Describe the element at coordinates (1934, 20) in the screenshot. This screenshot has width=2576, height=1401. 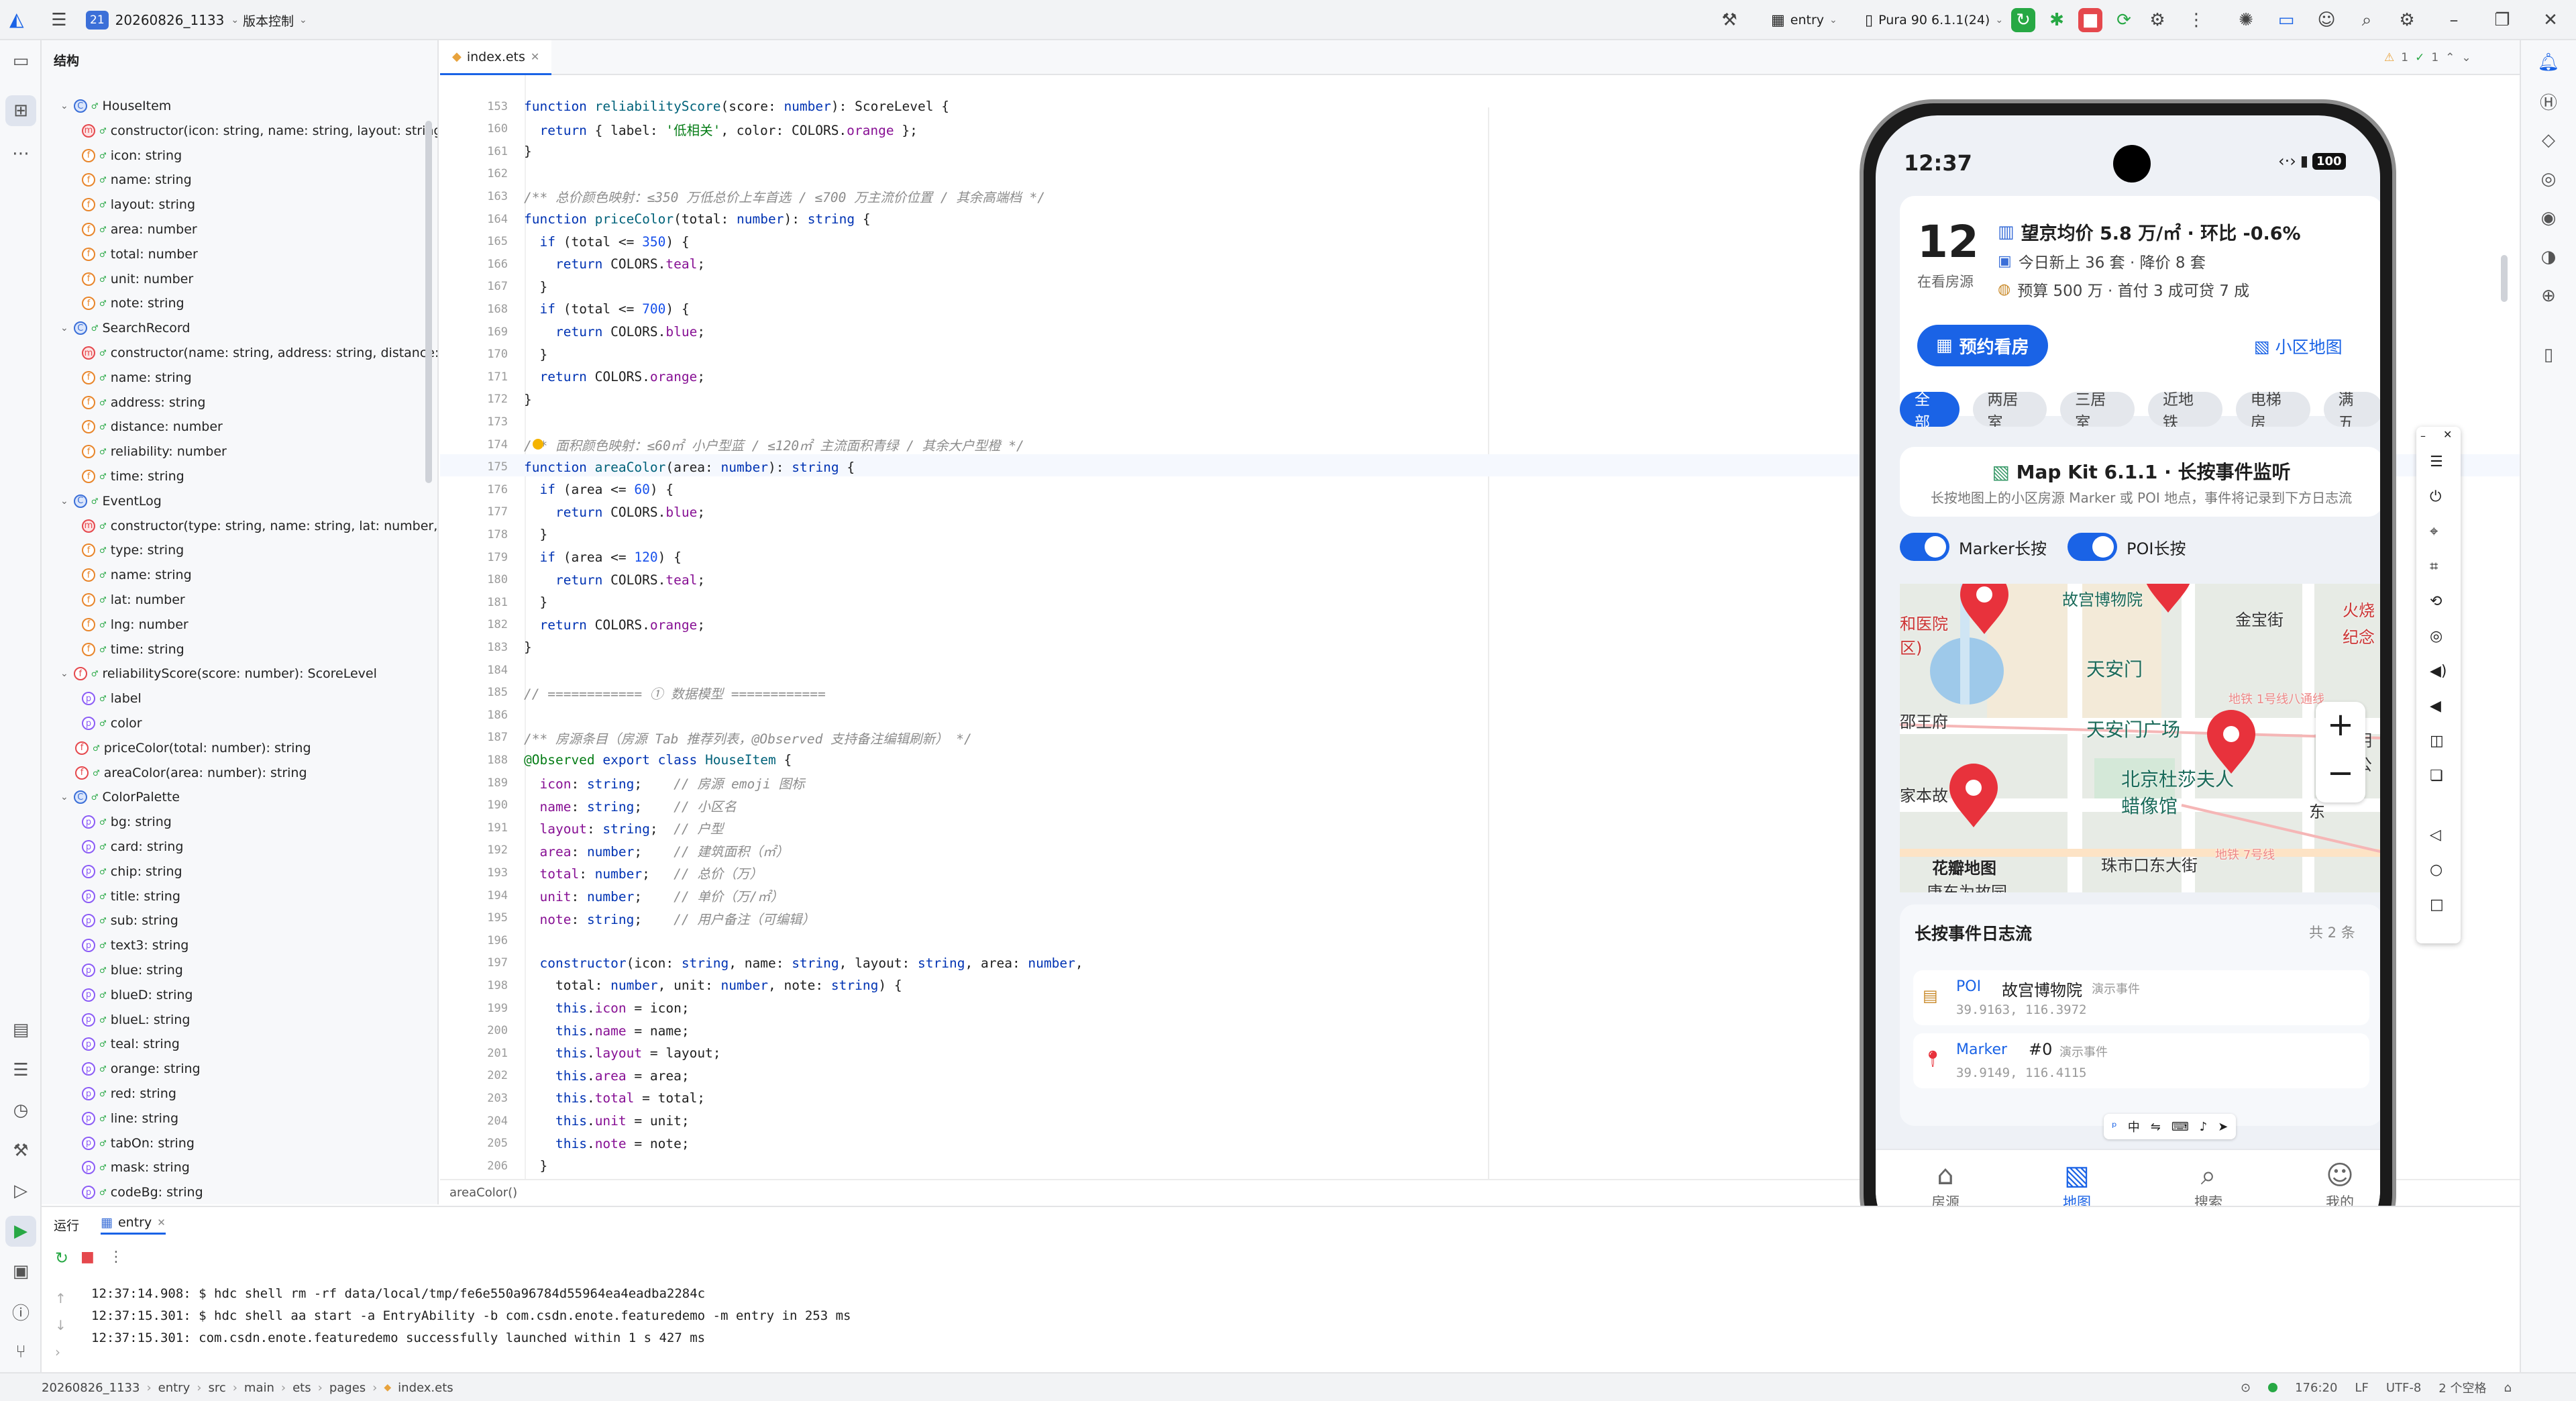
I see `device-select: ▯ Pura 90 6.1.1(24) ⌄` at that location.